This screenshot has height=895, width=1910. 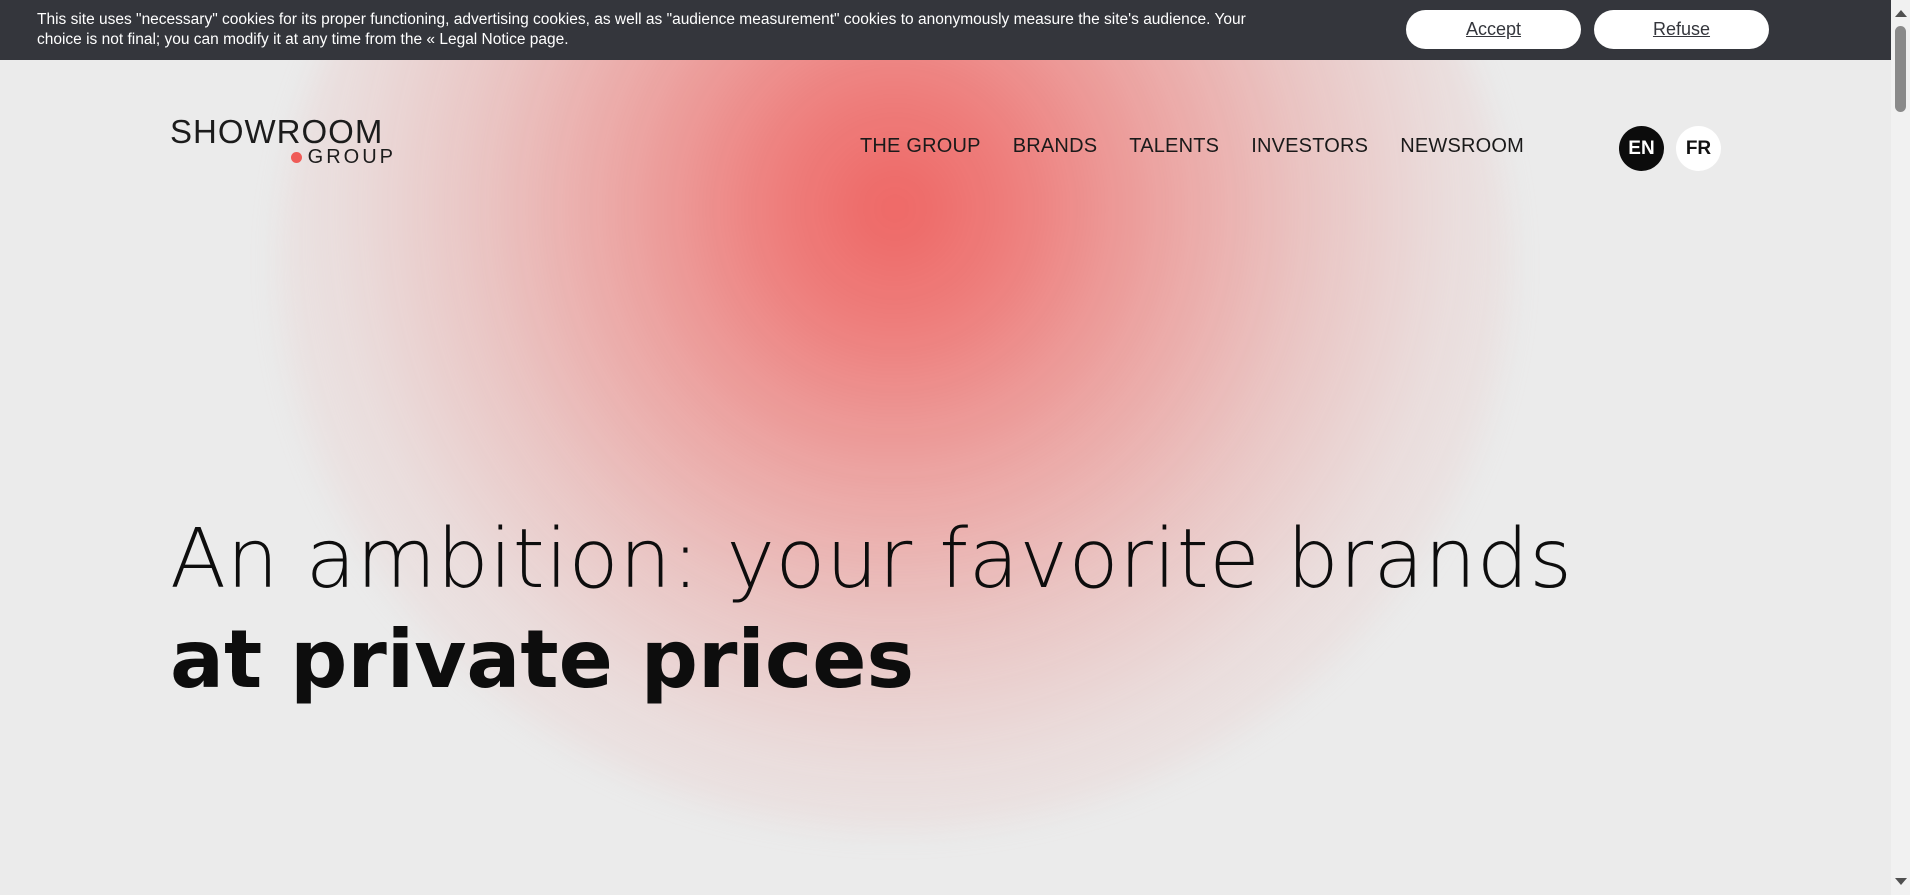 I want to click on nav-item-brands: BRANDS, so click(x=1055, y=146).